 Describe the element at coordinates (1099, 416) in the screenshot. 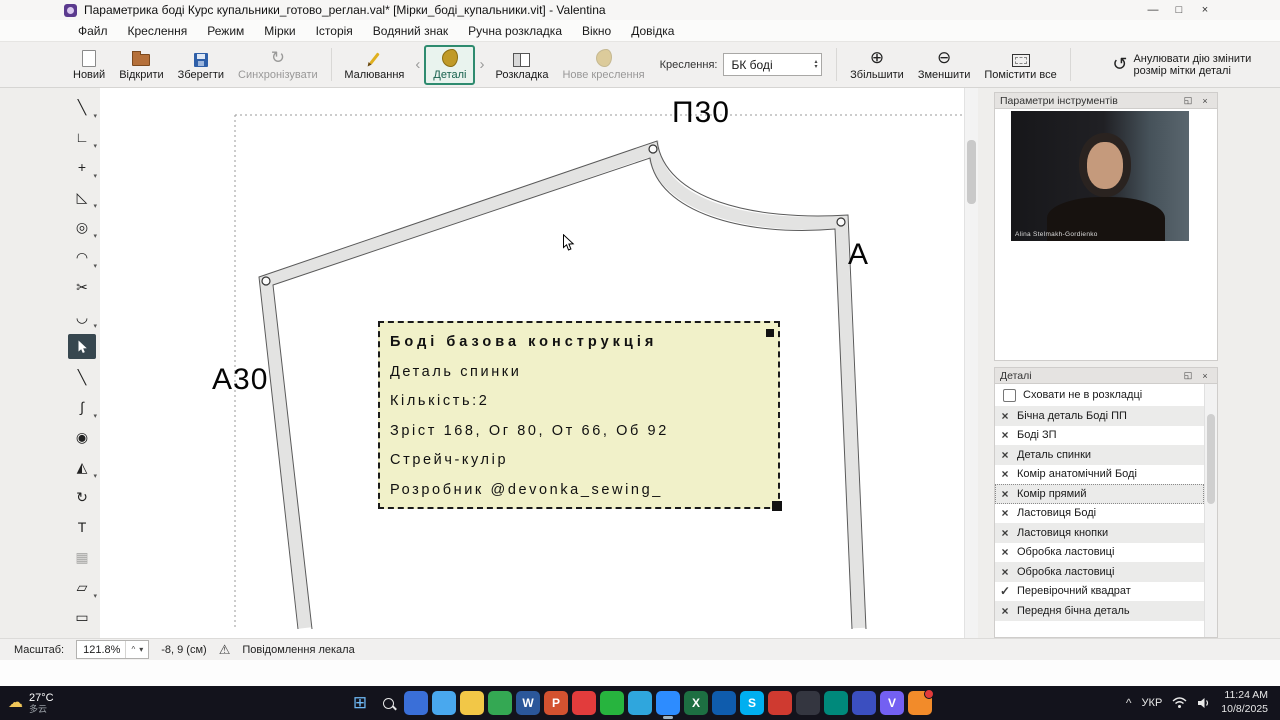

I see `detail-row: × Бічна деталь Боді ПП` at that location.